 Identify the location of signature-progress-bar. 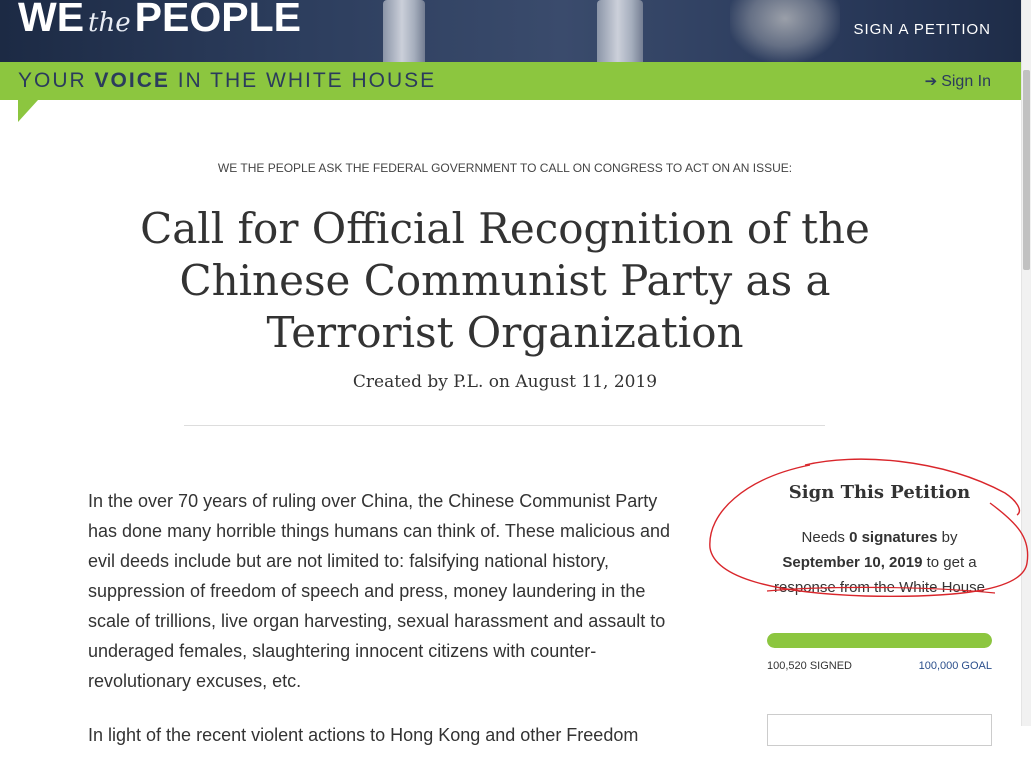
(879, 640).